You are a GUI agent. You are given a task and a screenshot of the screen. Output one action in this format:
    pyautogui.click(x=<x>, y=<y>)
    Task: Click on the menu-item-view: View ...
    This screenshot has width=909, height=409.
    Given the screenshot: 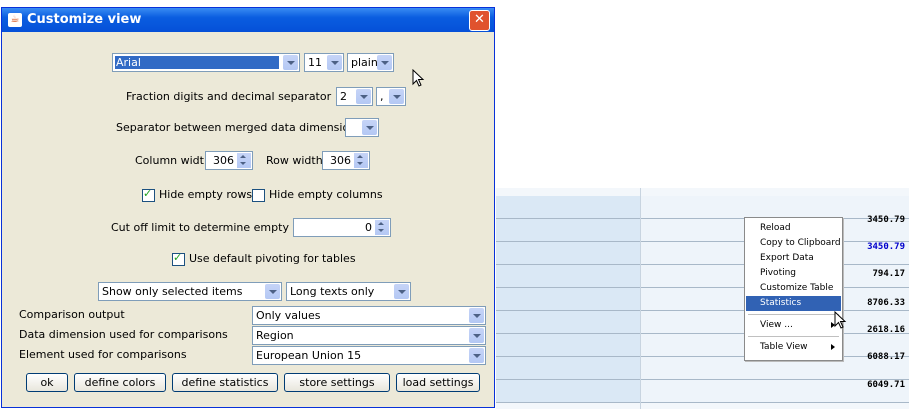 What is the action you would take?
    pyautogui.click(x=793, y=325)
    